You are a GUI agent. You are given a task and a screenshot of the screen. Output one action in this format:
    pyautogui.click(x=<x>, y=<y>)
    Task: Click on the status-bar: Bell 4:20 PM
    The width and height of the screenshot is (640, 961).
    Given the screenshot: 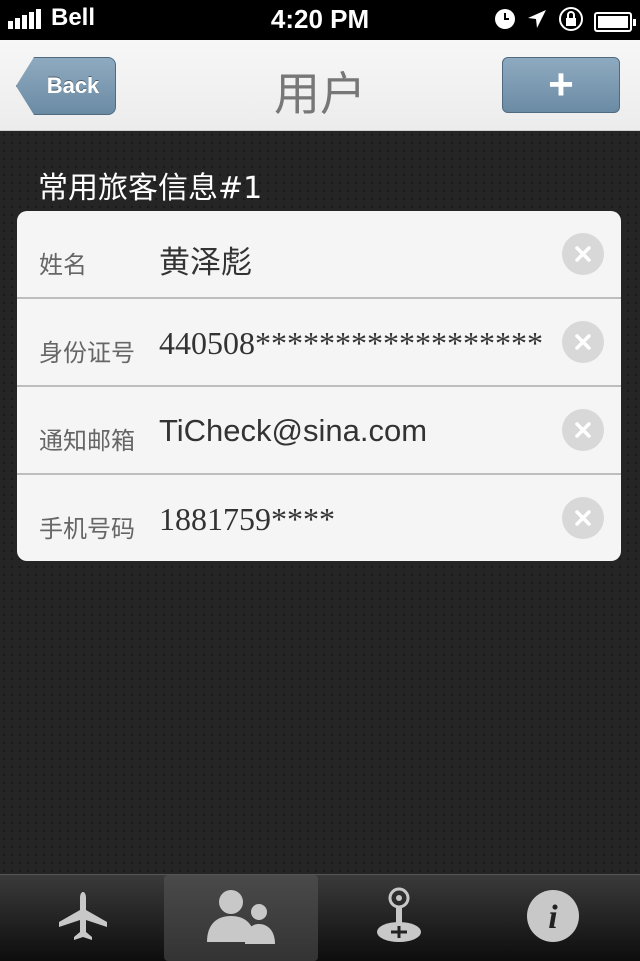 What is the action you would take?
    pyautogui.click(x=320, y=20)
    